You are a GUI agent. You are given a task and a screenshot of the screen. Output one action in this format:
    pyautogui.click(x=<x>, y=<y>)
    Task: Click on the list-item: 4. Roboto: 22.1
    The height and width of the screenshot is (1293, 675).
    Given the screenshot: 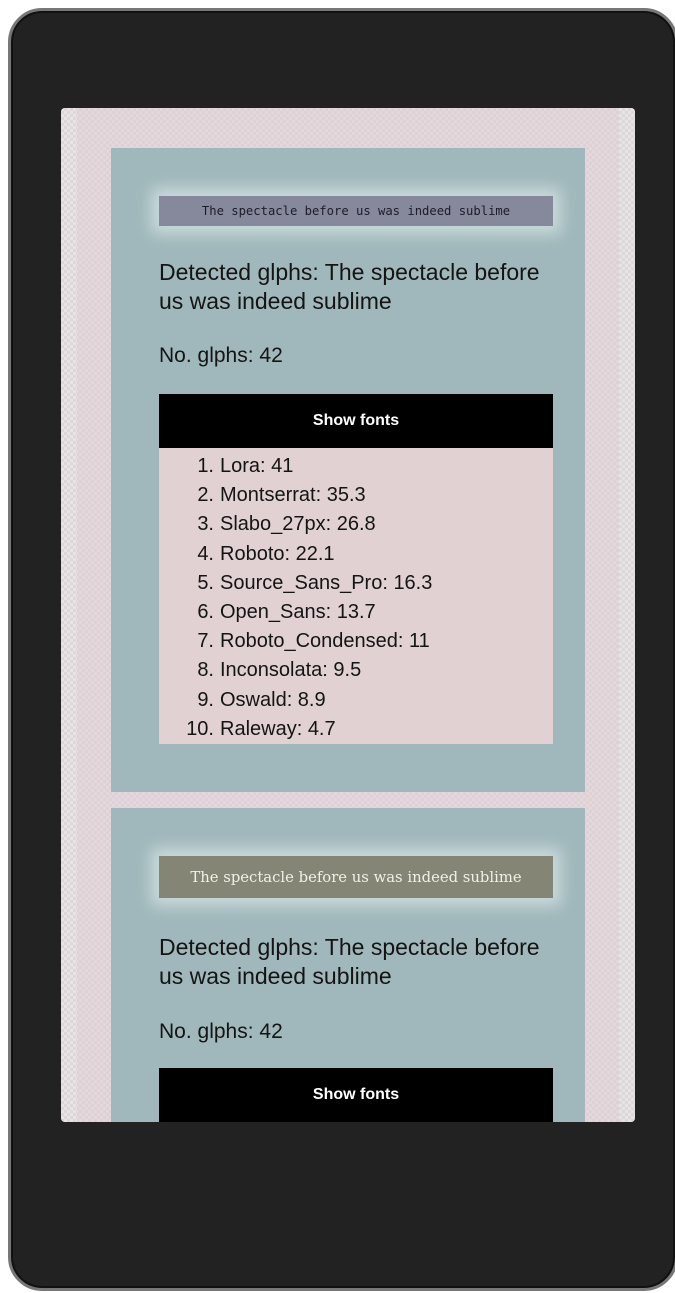 What is the action you would take?
    pyautogui.click(x=356, y=554)
    